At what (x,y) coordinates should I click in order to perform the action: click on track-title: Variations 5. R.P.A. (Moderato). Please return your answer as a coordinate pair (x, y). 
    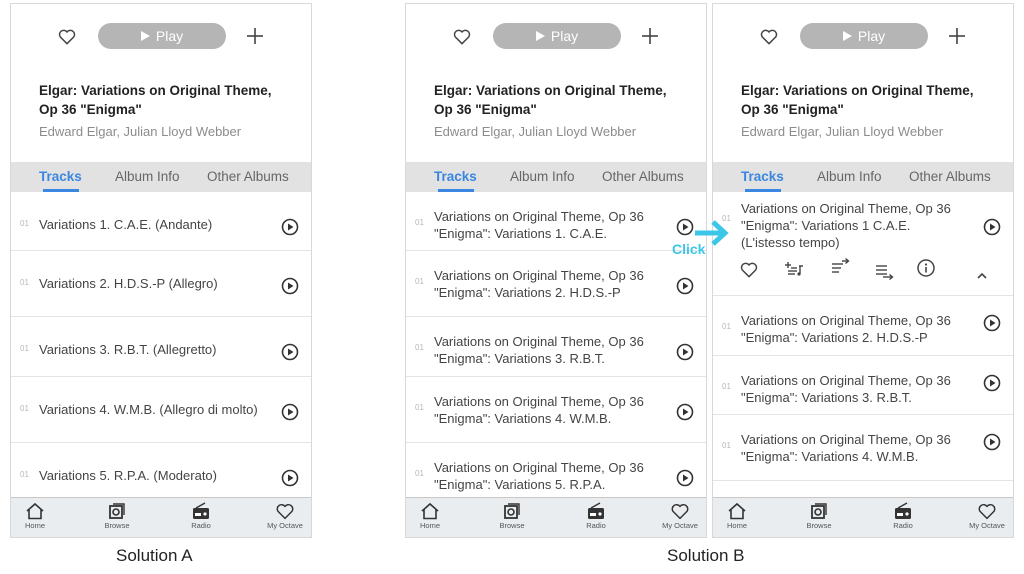
    Looking at the image, I should click on (149, 475).